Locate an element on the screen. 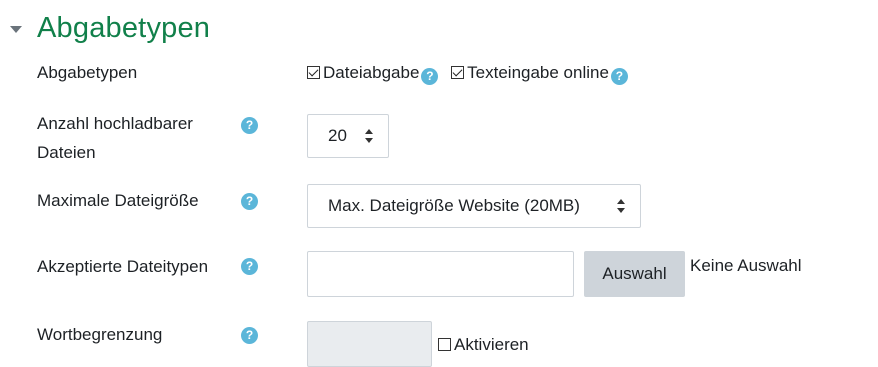 Image resolution: width=878 pixels, height=367 pixels. submission-types-options: Dateiabgabe? Texteingabe online? is located at coordinates (471, 73).